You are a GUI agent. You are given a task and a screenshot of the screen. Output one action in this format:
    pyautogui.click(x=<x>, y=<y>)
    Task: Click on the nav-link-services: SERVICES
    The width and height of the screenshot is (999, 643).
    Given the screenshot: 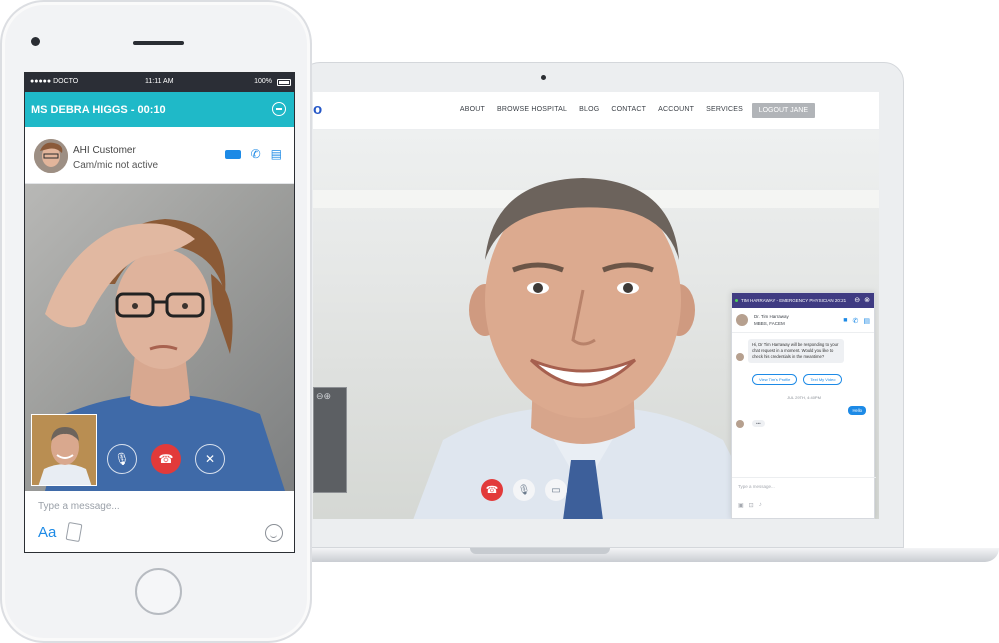 What is the action you would take?
    pyautogui.click(x=724, y=109)
    